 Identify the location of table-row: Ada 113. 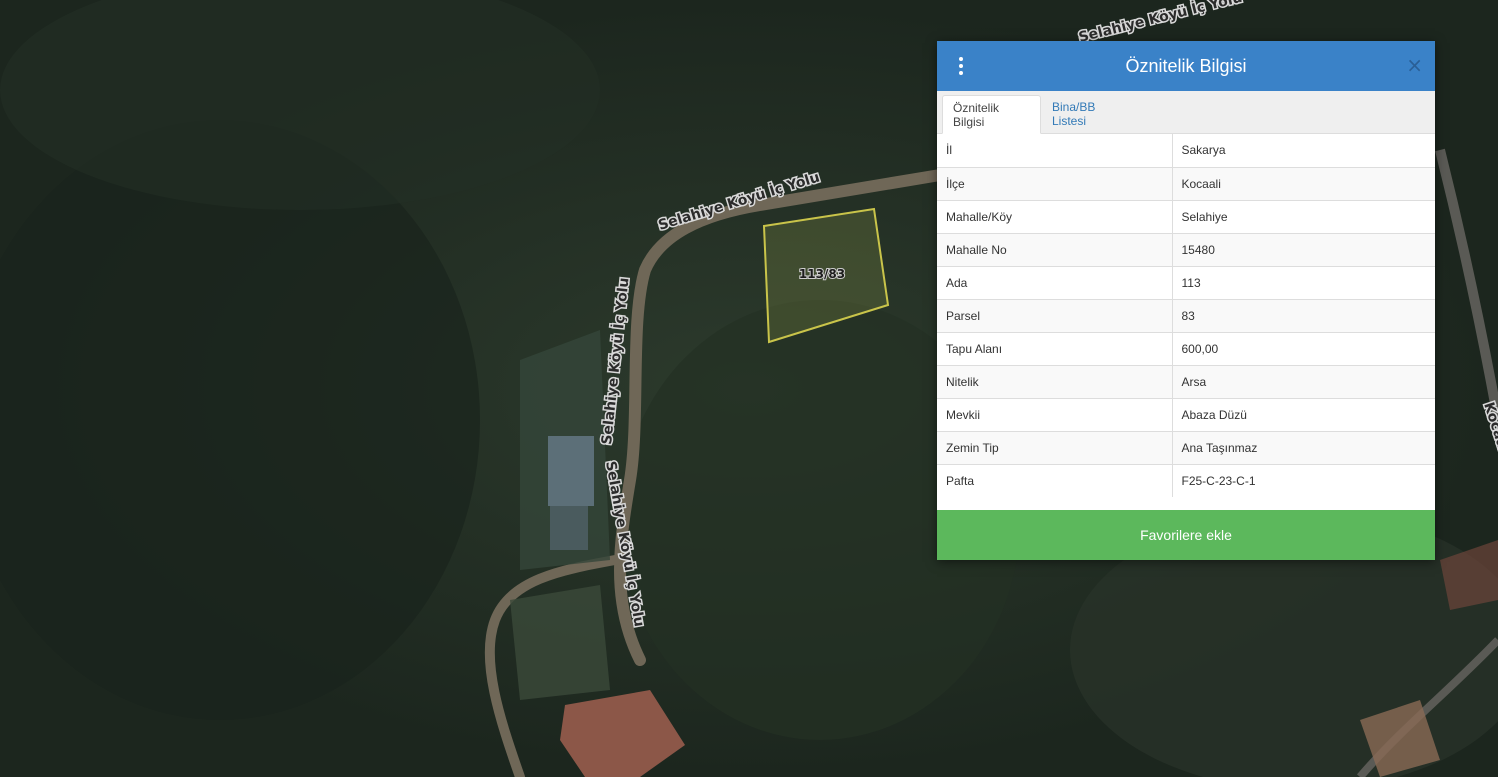
(1186, 282).